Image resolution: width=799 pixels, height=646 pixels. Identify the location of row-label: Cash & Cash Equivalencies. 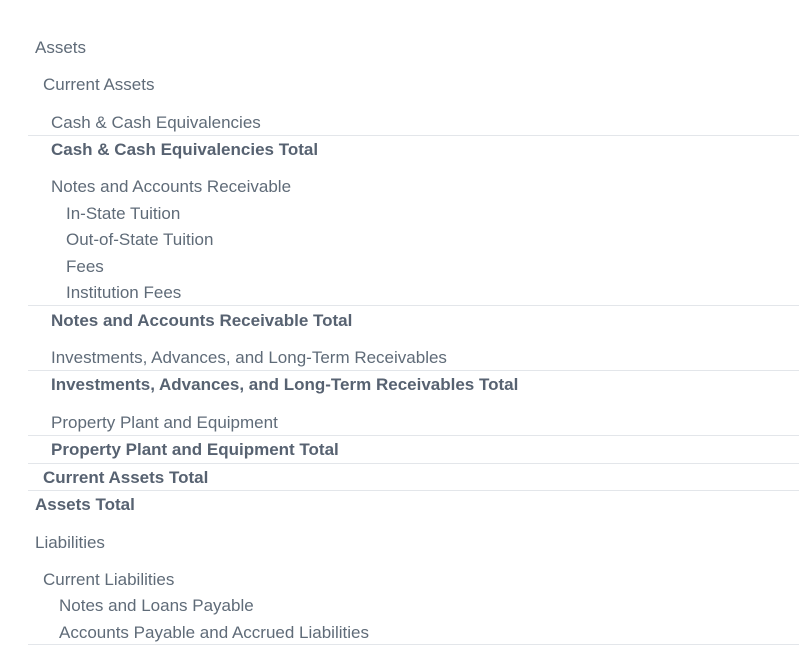
(156, 122).